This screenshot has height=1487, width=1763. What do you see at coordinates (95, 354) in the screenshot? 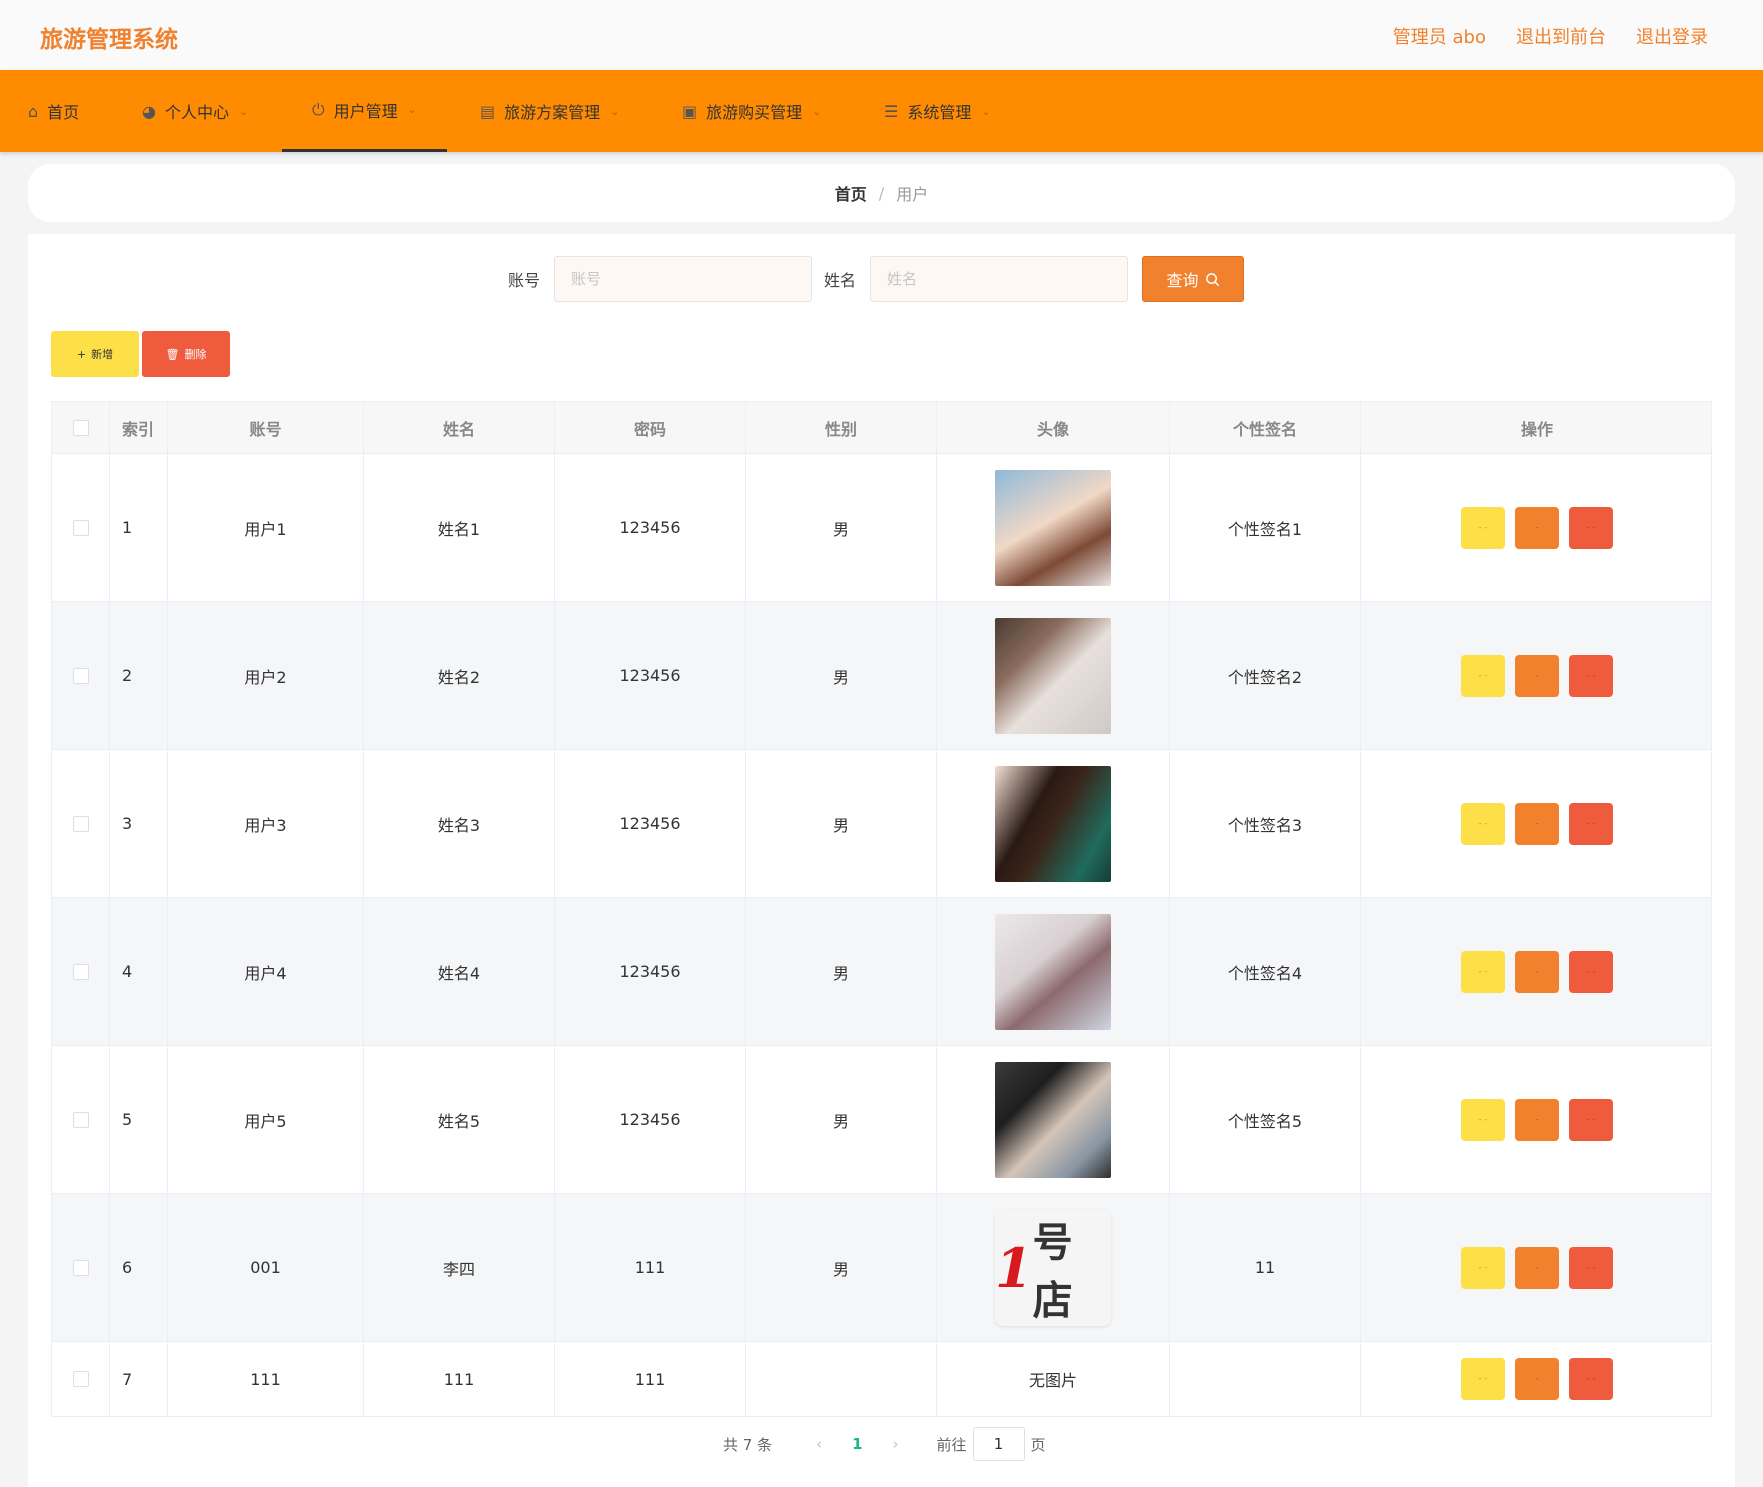
I see `add-button: + 新增` at bounding box center [95, 354].